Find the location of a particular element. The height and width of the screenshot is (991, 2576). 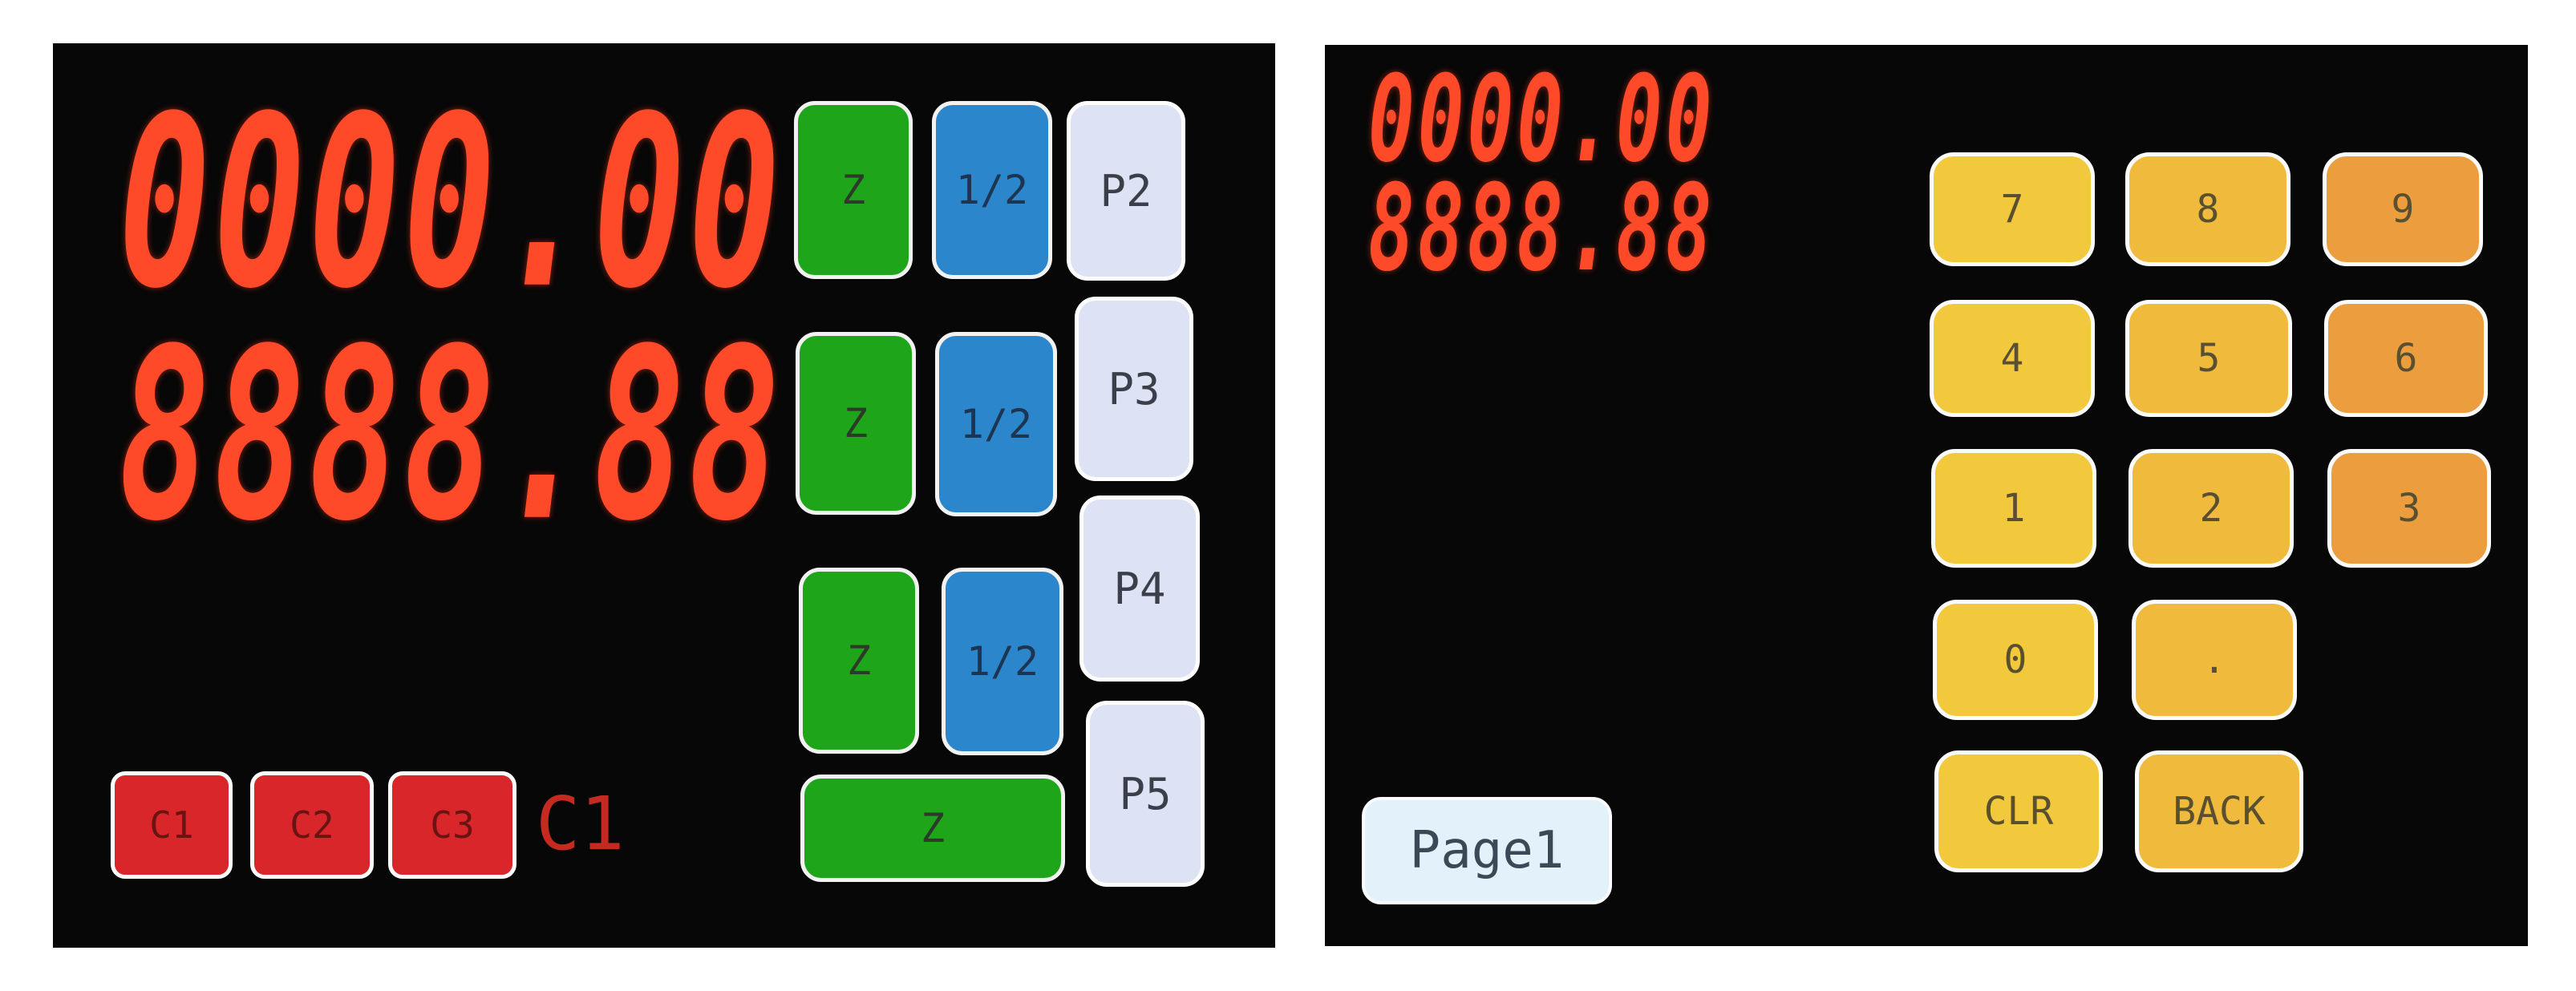

key-0: 0 is located at coordinates (2015, 660).